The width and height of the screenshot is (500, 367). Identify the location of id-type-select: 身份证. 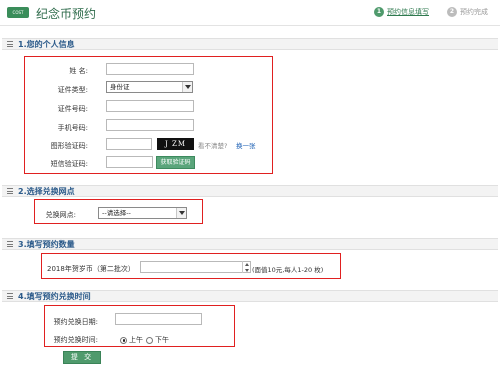
(149, 87).